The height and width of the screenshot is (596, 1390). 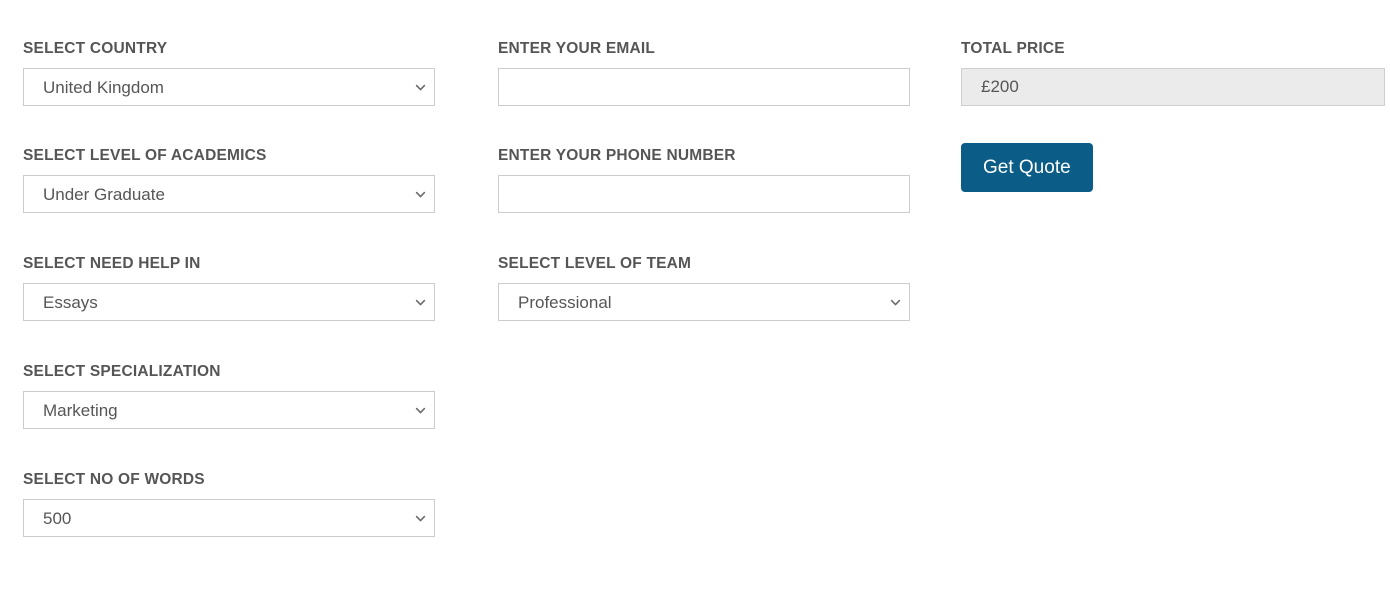 I want to click on field-group-need-help-in: SELECT NEED HELP IN Essays, so click(x=229, y=288).